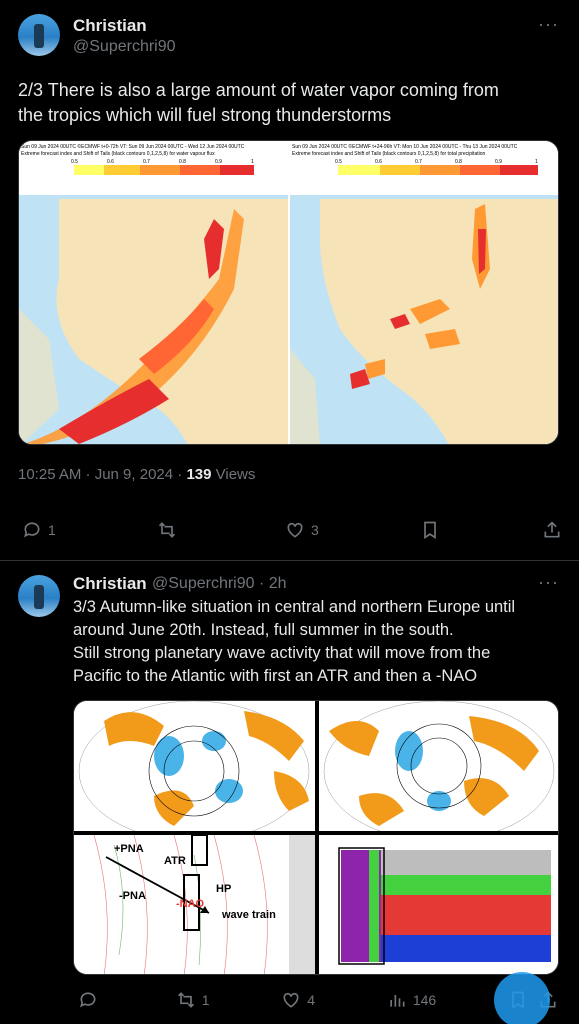  Describe the element at coordinates (219, 584) in the screenshot. I see `author-handle-time: @Superchri90 · 2h` at that location.